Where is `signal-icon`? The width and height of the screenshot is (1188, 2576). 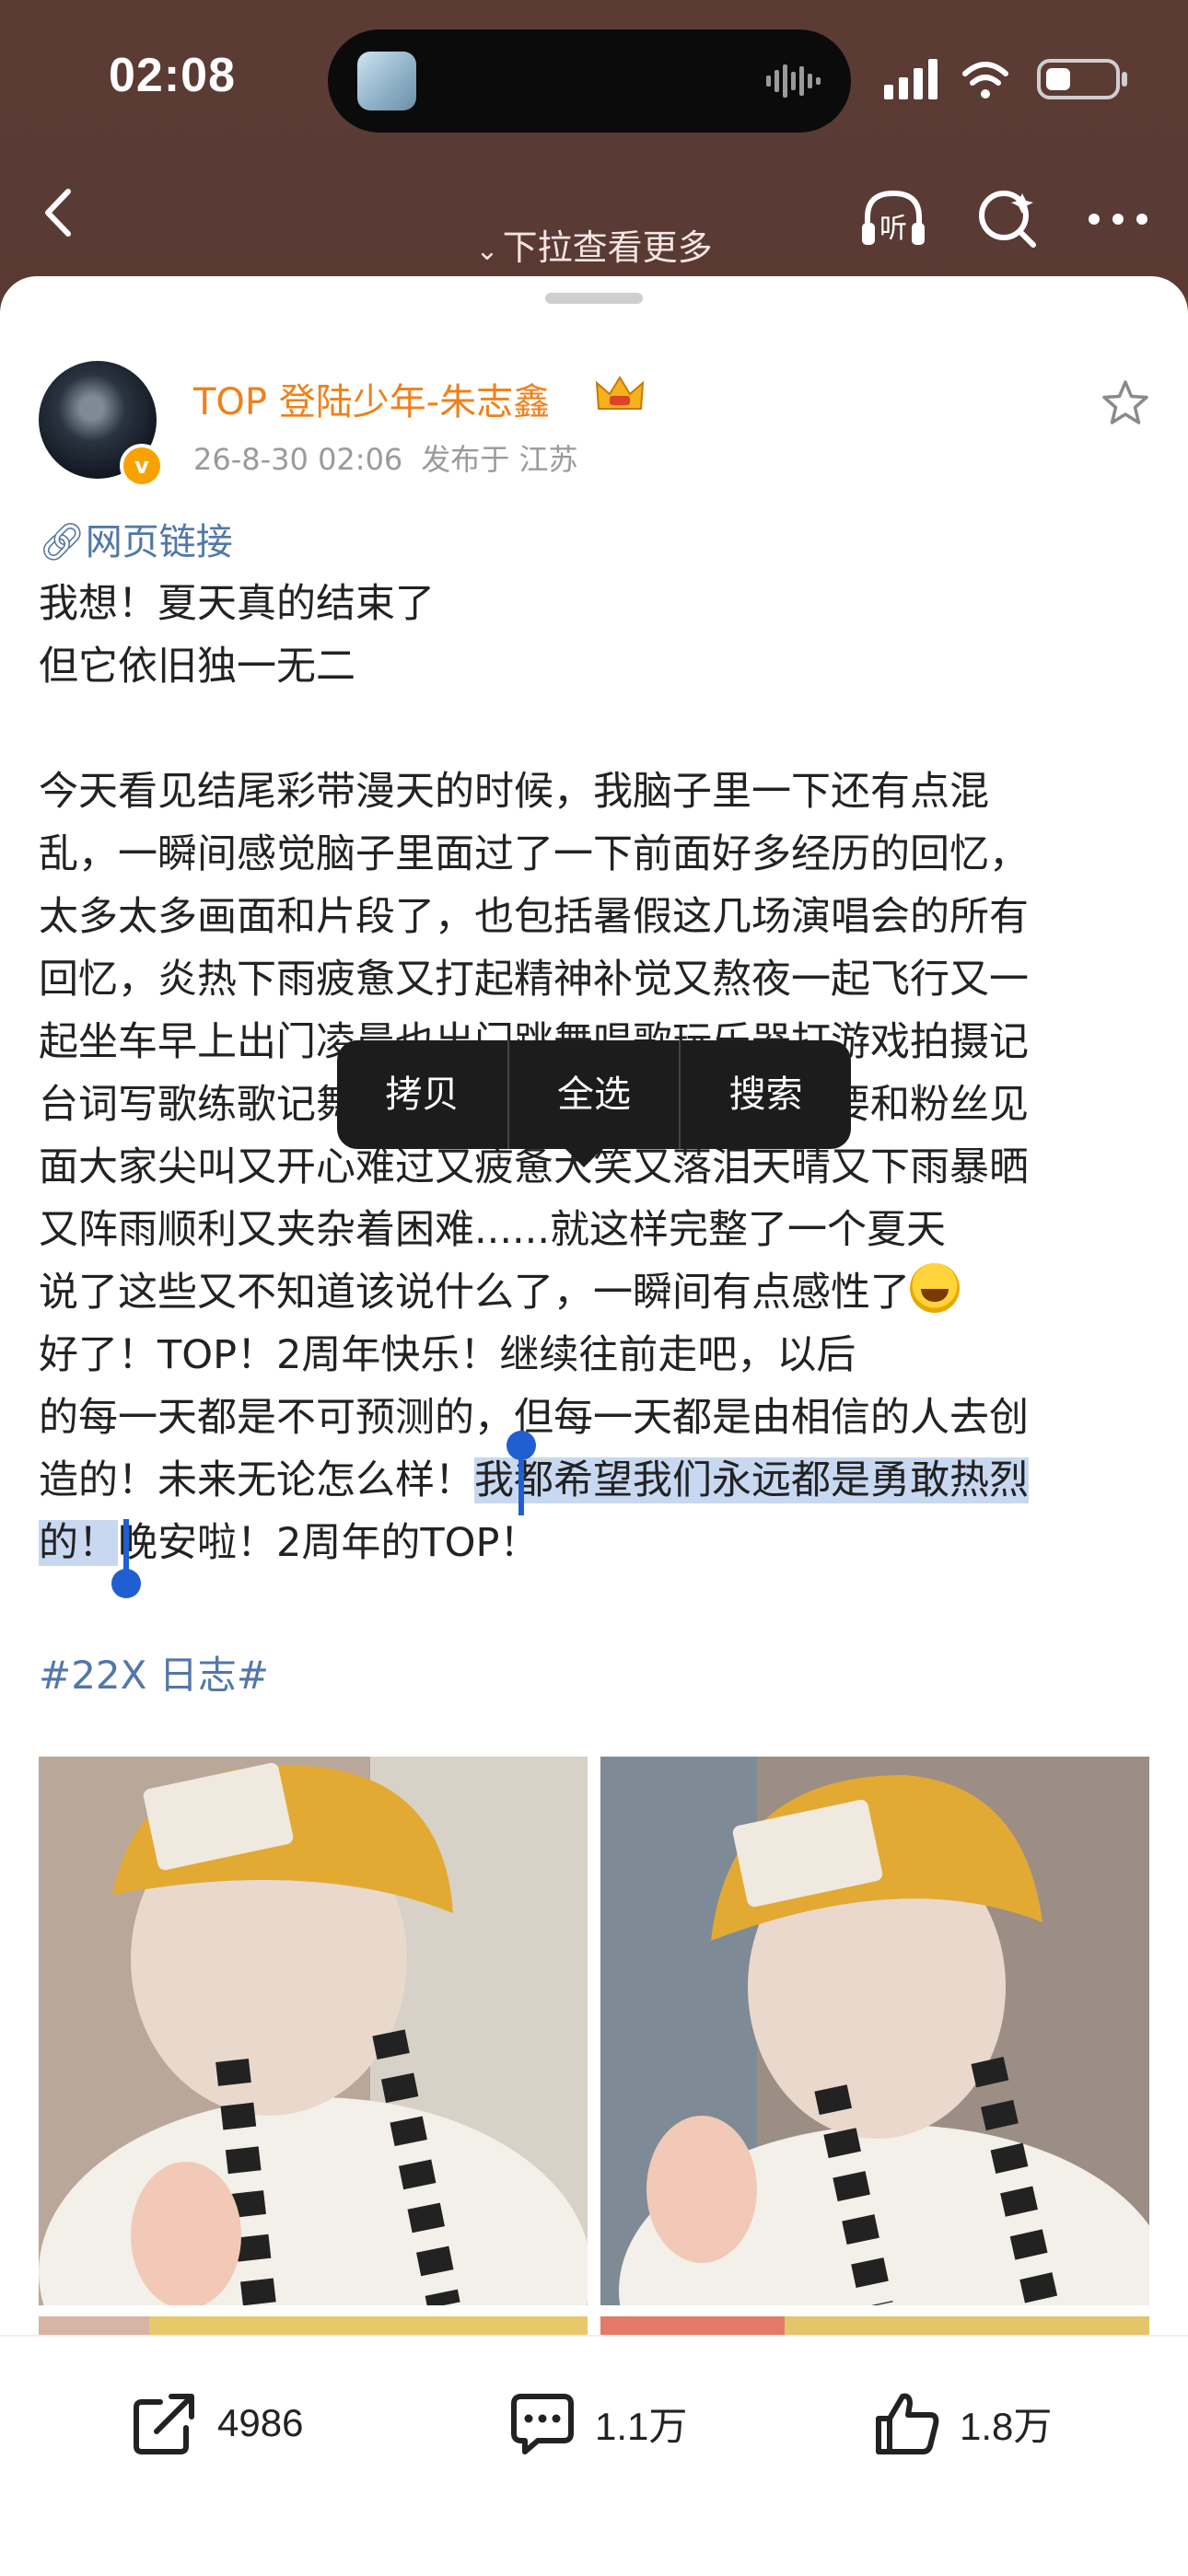 signal-icon is located at coordinates (911, 79).